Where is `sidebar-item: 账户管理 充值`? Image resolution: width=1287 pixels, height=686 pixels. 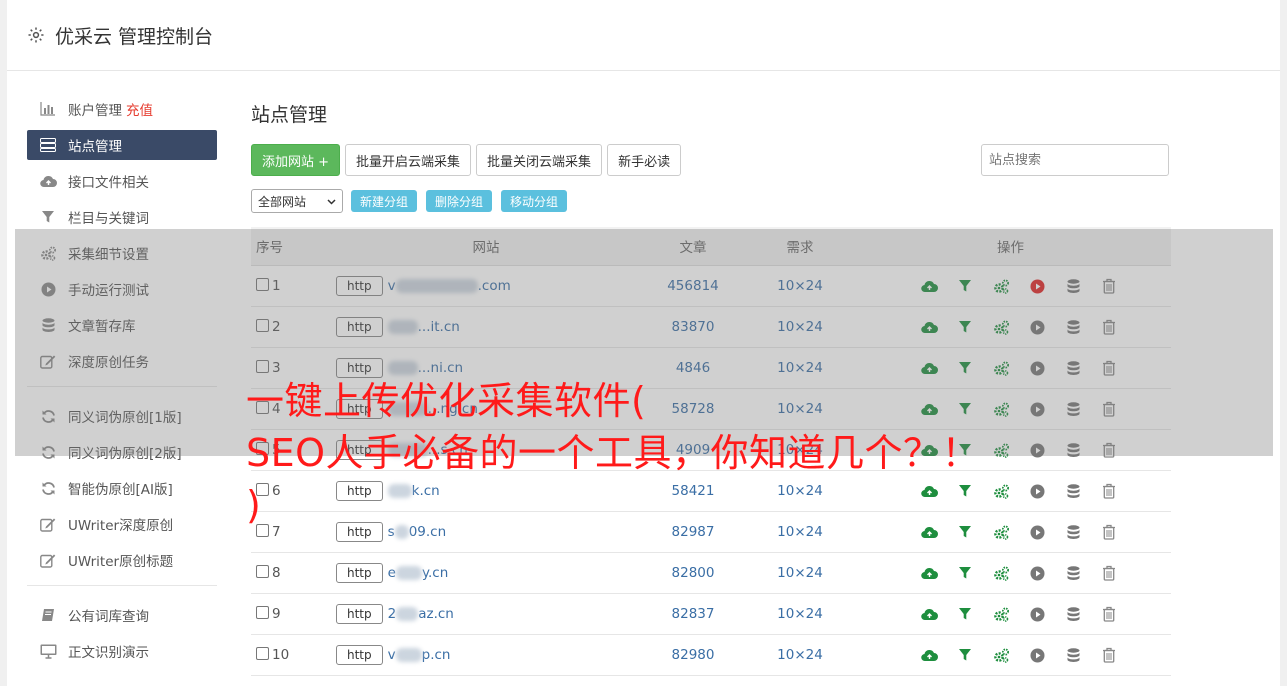 sidebar-item: 账户管理 充值 is located at coordinates (122, 109).